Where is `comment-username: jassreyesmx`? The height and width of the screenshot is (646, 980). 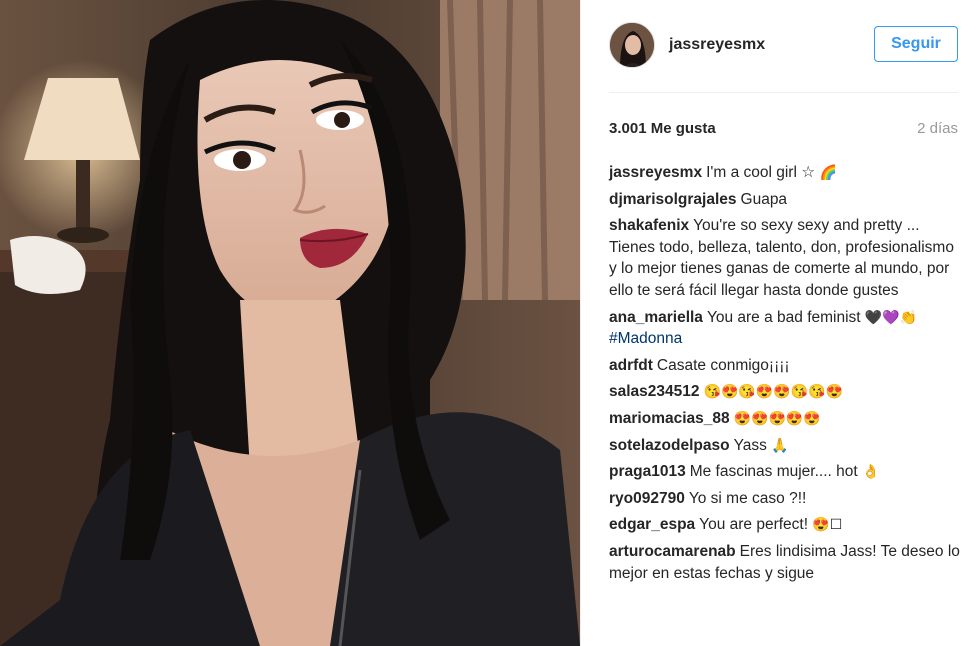 comment-username: jassreyesmx is located at coordinates (655, 172).